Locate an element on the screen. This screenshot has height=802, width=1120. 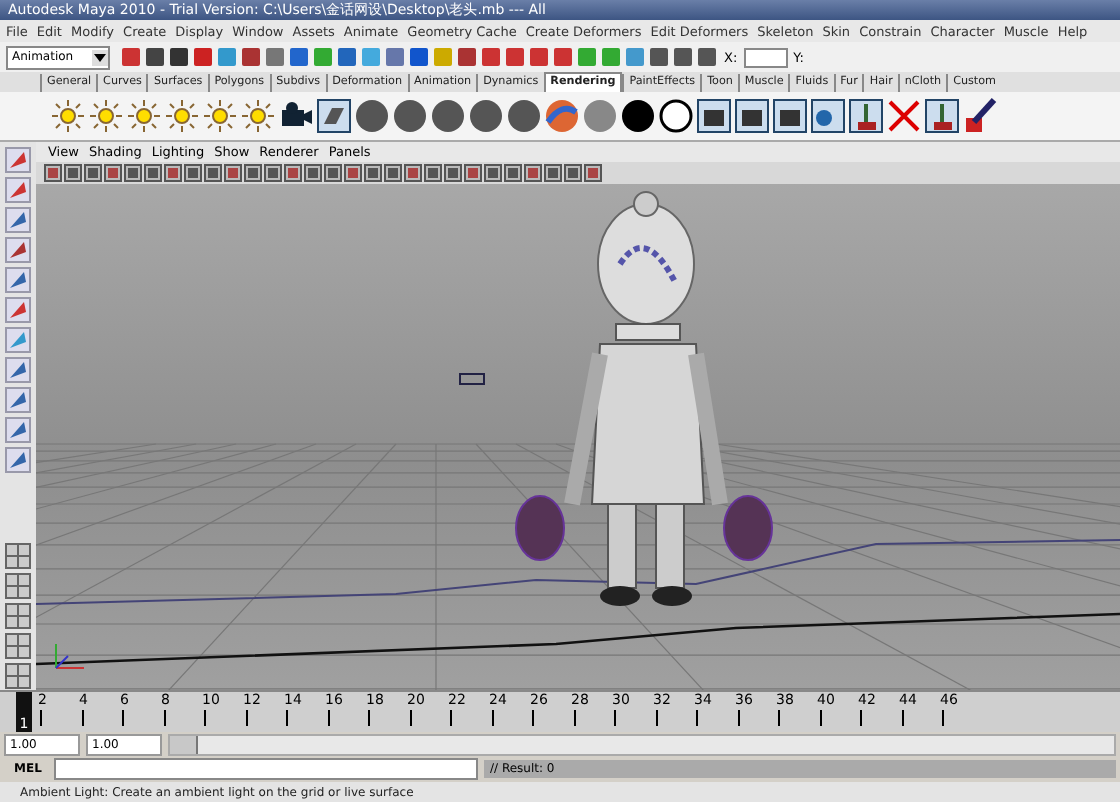
axis-indicator is located at coordinates (70, 656).